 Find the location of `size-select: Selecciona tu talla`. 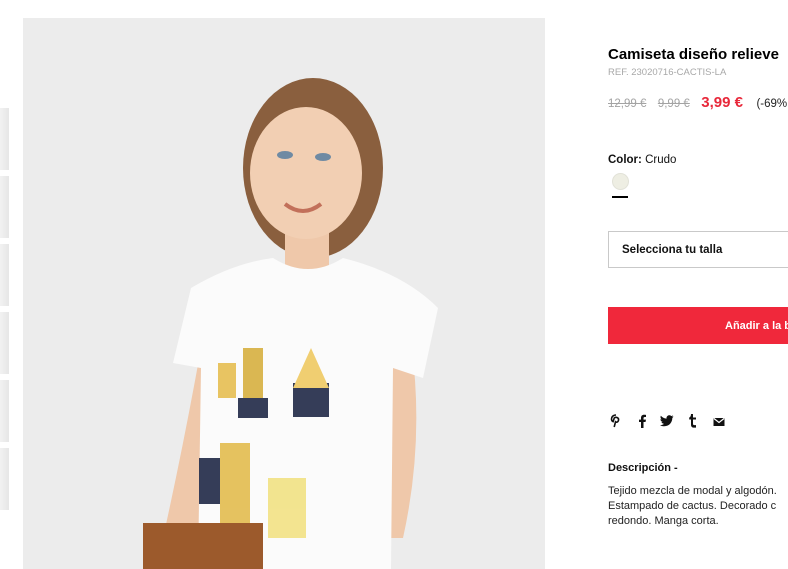

size-select: Selecciona tu talla is located at coordinates (698, 249).